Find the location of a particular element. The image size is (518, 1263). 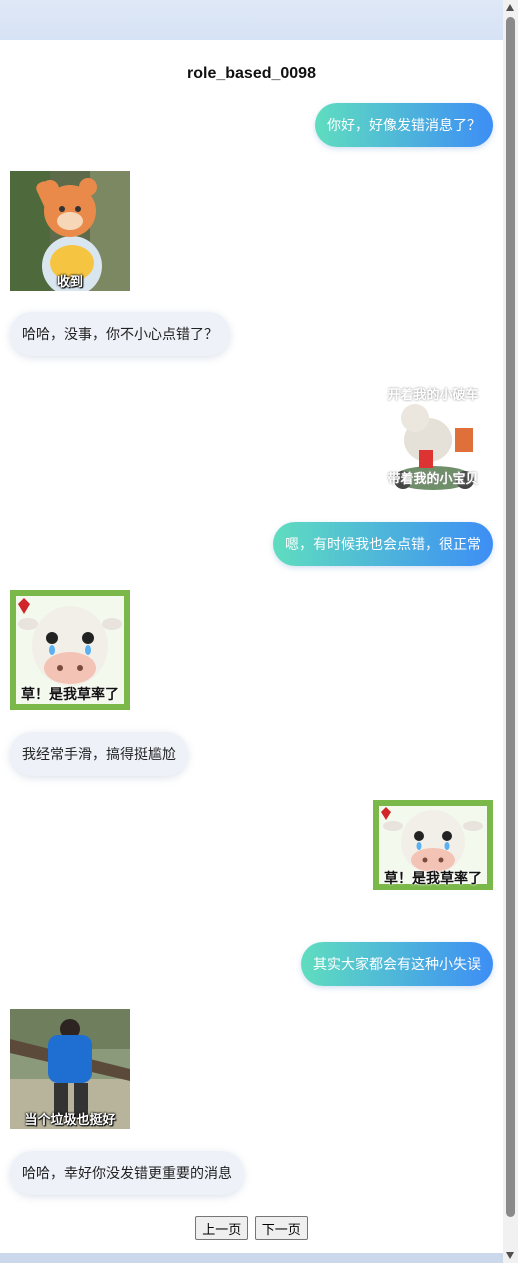

prev-page-button: 上一页 is located at coordinates (222, 1228).